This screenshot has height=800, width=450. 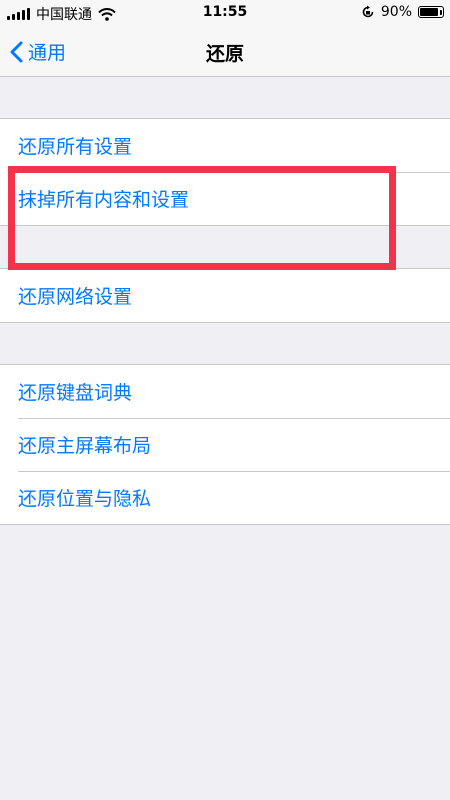 I want to click on reset-location-privacy-button: 还原位置与隐私, so click(x=225, y=497).